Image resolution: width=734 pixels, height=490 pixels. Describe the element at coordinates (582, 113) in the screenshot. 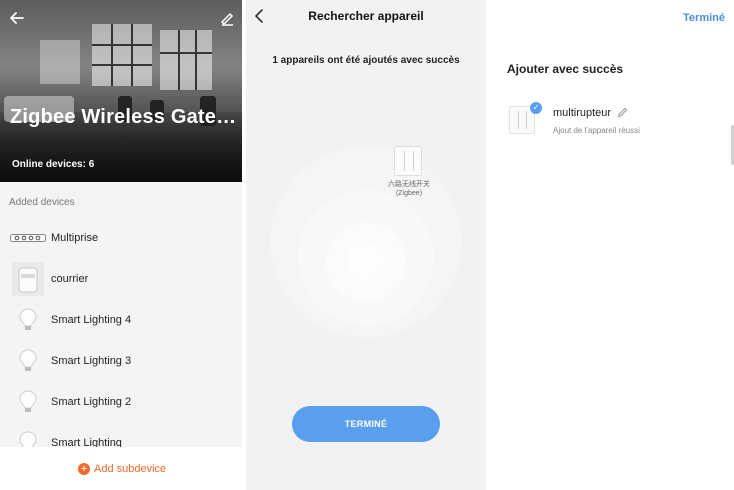

I see `device-name: multirupteur` at that location.